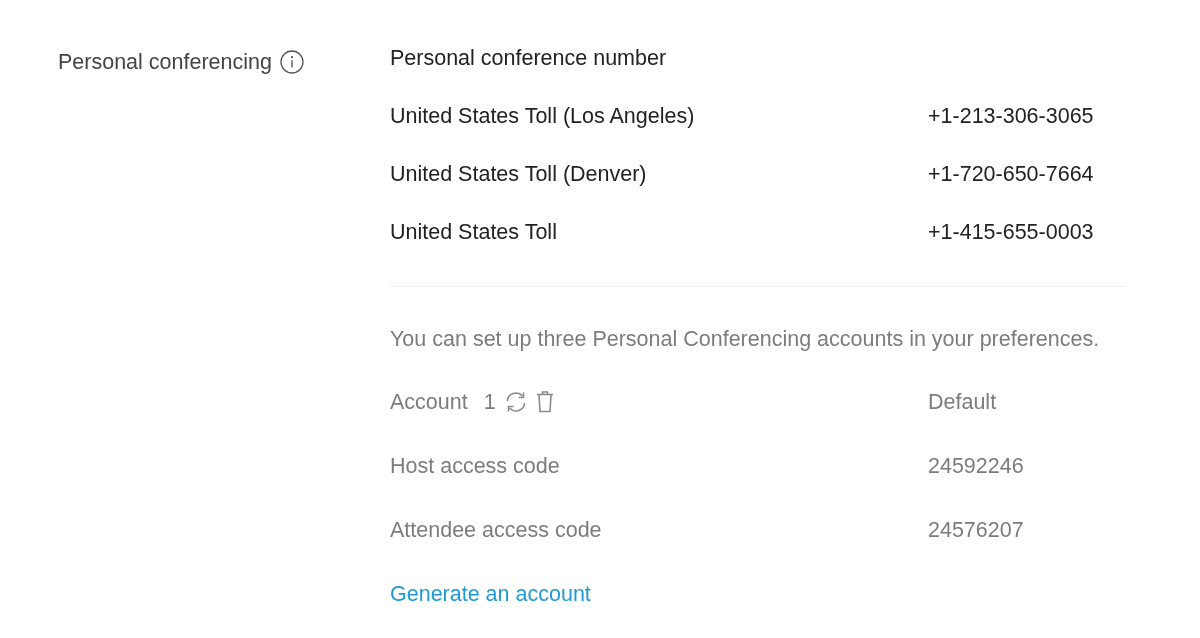 This screenshot has width=1200, height=638. I want to click on info-icon, so click(291, 62).